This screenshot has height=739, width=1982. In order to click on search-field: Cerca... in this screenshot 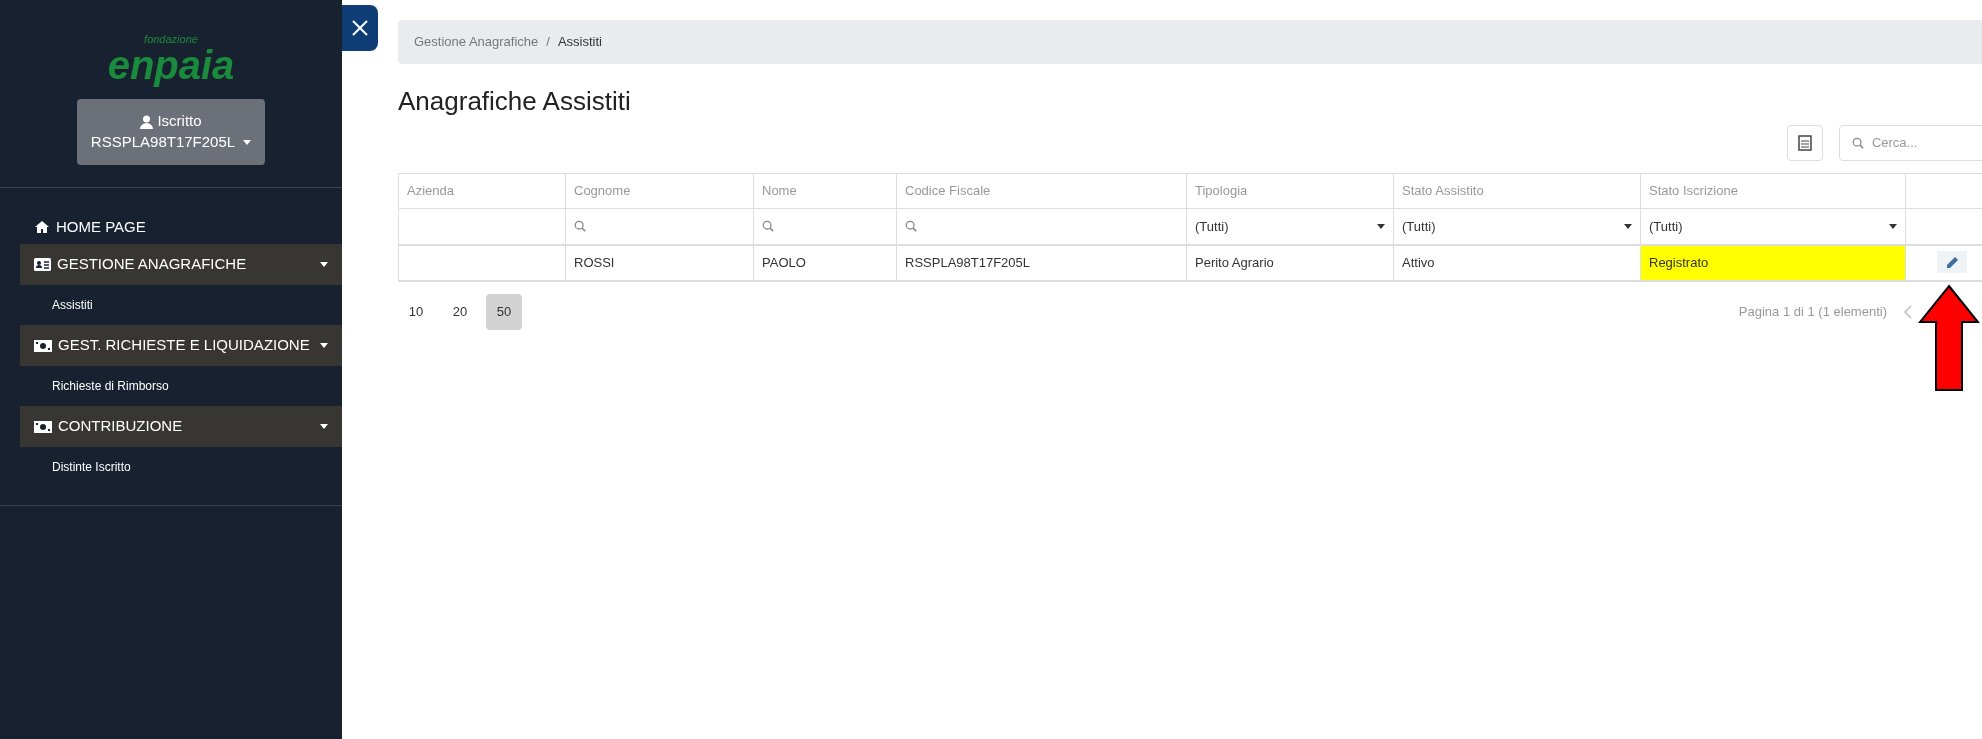, I will do `click(1910, 143)`.